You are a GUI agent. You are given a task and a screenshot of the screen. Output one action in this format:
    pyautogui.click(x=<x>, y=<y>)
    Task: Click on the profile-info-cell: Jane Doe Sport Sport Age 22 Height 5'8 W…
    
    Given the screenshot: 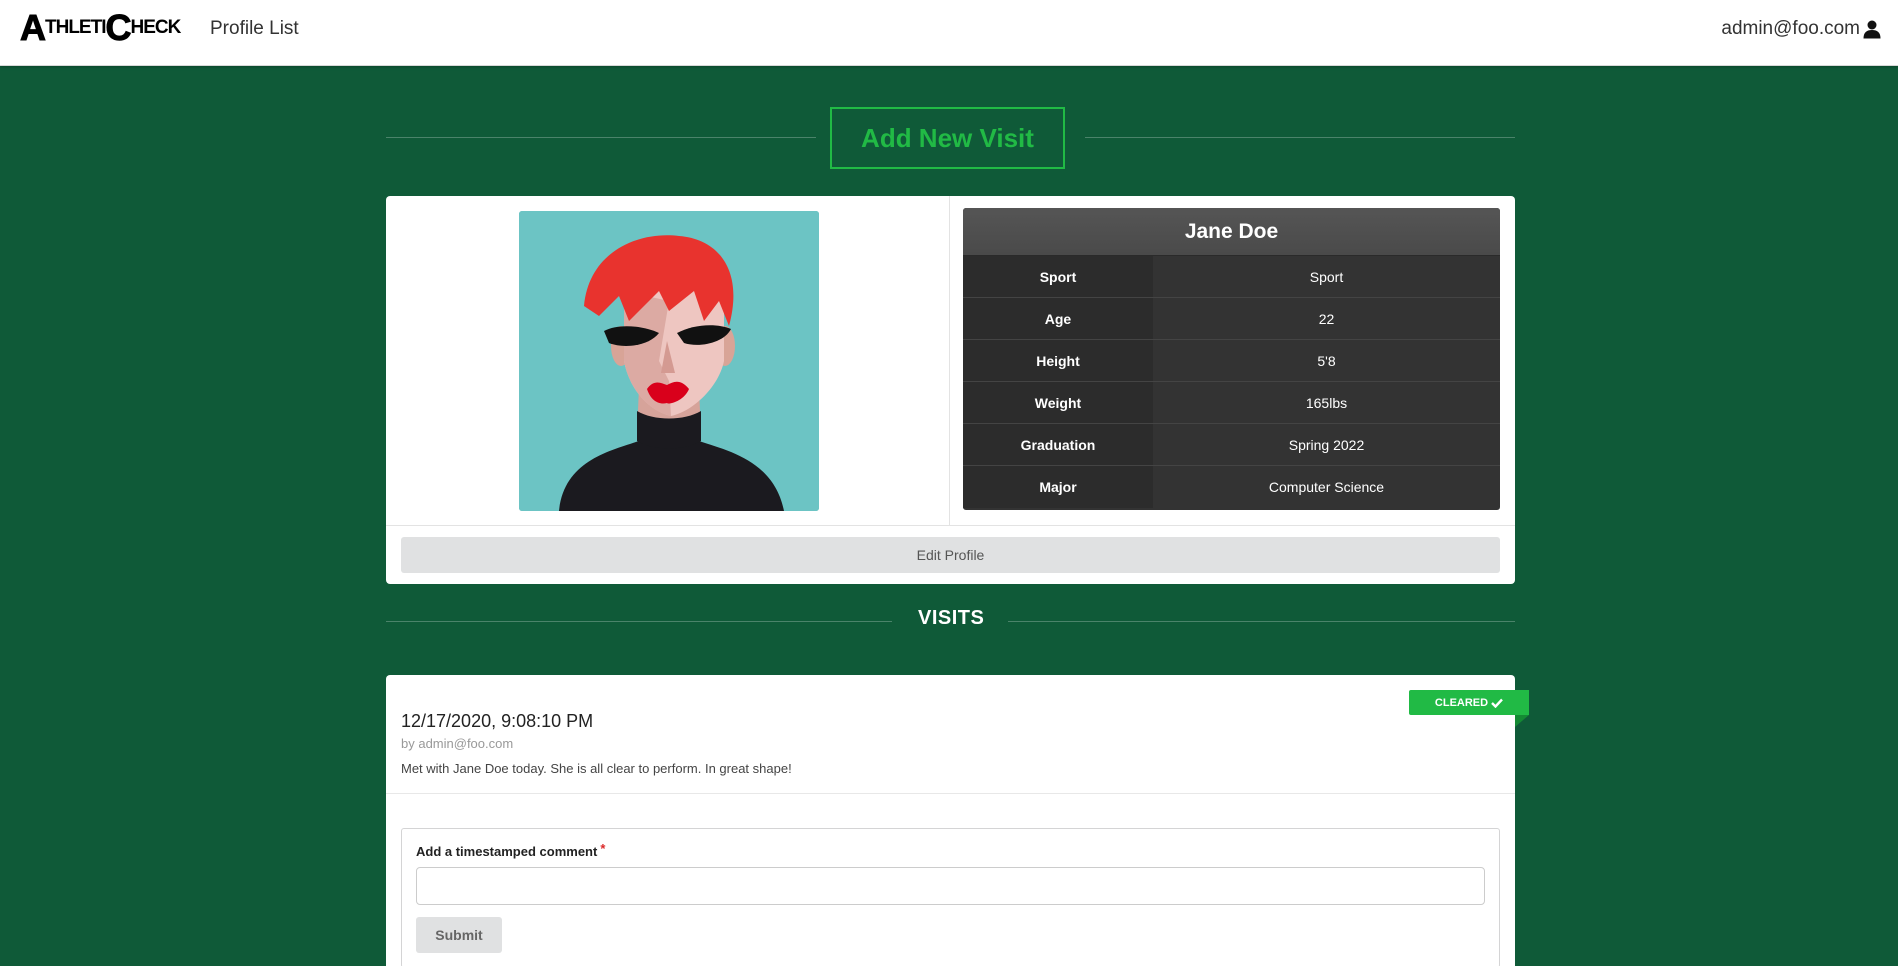 What is the action you would take?
    pyautogui.click(x=1232, y=361)
    